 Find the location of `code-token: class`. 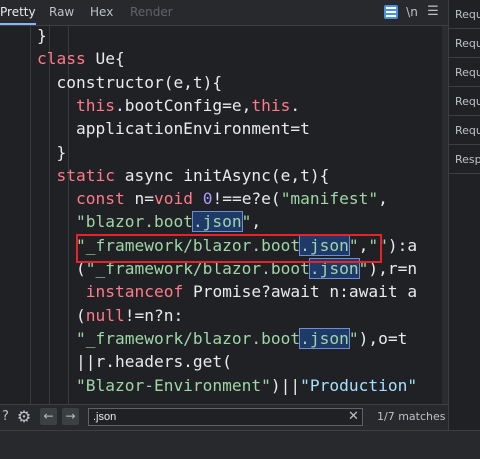

code-token: class is located at coordinates (61, 59).